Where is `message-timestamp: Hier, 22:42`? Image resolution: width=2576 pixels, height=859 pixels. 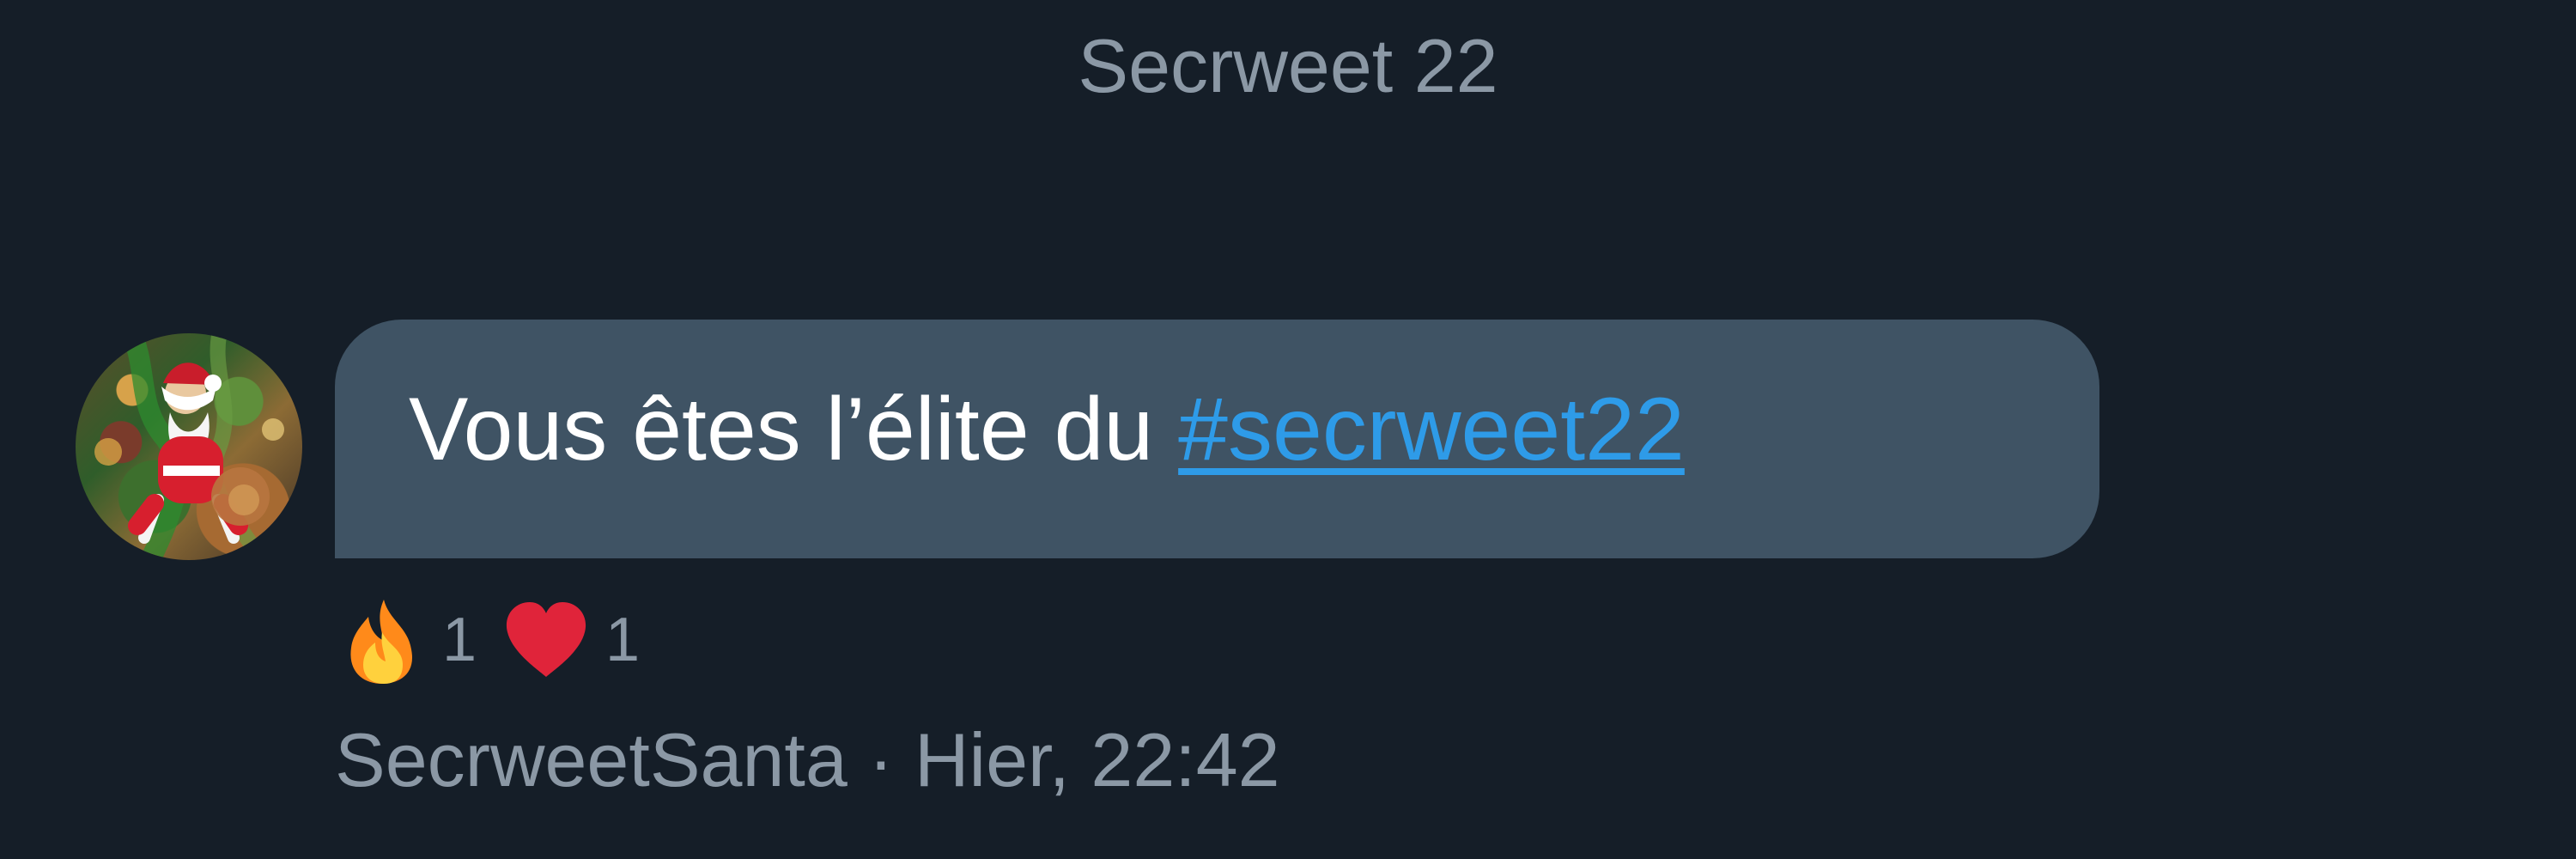 message-timestamp: Hier, 22:42 is located at coordinates (1097, 760).